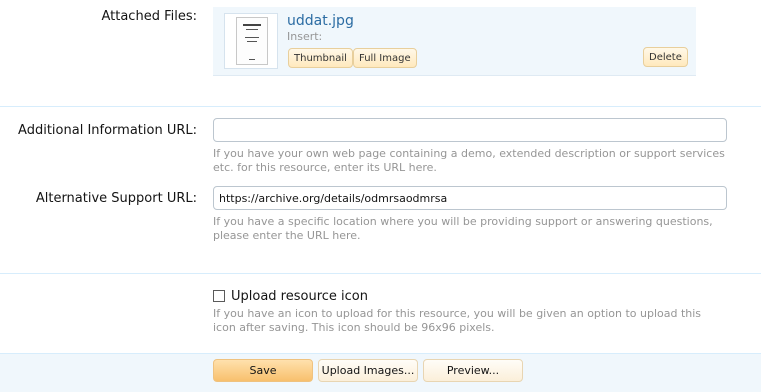 This screenshot has height=392, width=761. Describe the element at coordinates (149, 16) in the screenshot. I see `attached-files-label: Attached Files:` at that location.